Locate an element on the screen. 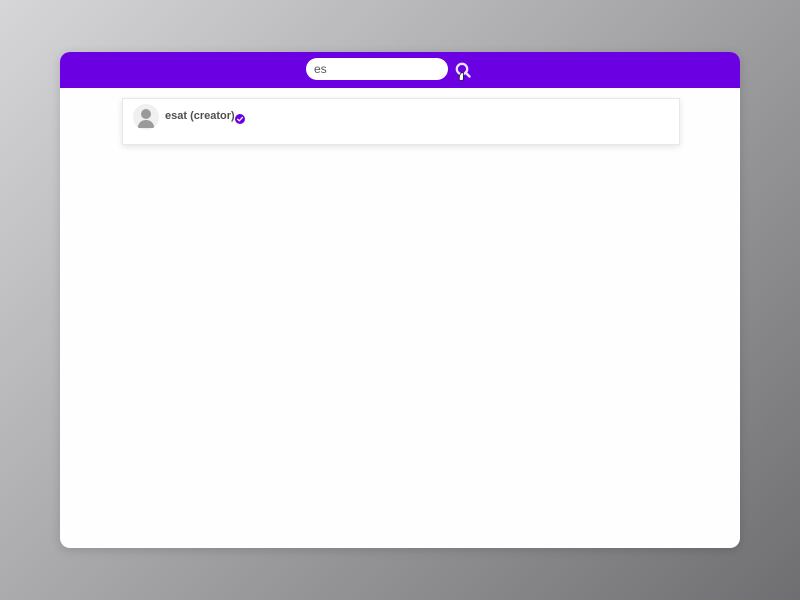  search-icon is located at coordinates (463, 71).